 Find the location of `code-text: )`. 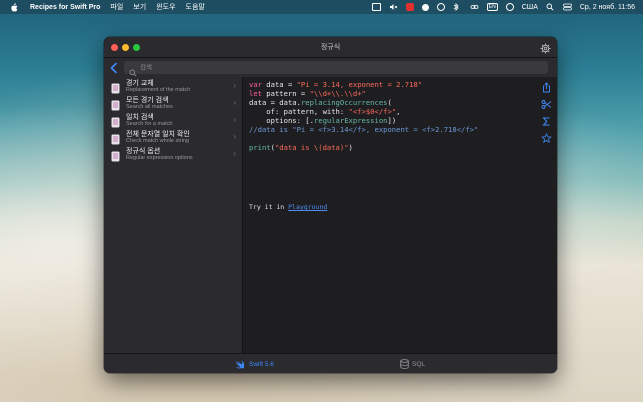

code-text: ) is located at coordinates (350, 147).